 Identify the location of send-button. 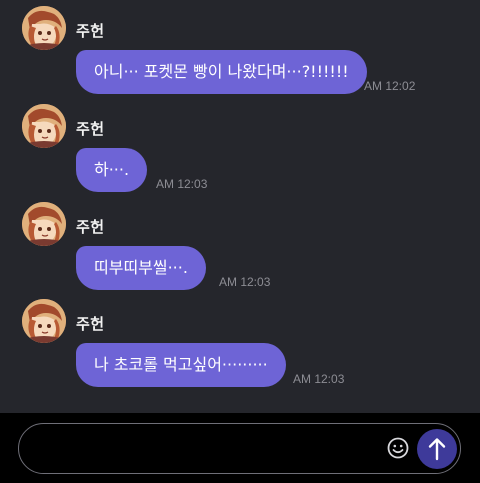
(437, 449).